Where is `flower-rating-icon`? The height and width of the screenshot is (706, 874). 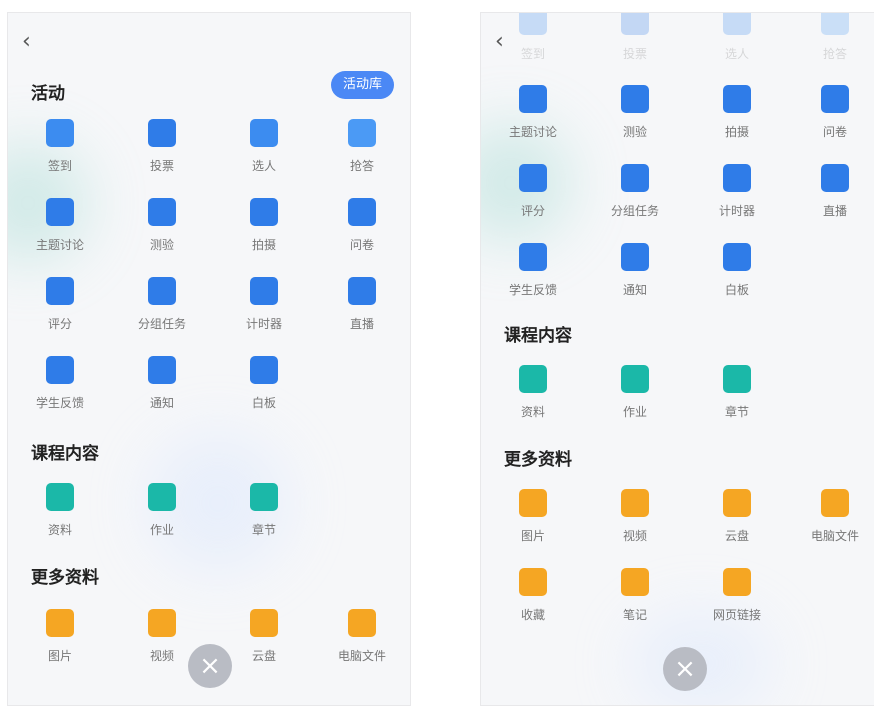 flower-rating-icon is located at coordinates (60, 291).